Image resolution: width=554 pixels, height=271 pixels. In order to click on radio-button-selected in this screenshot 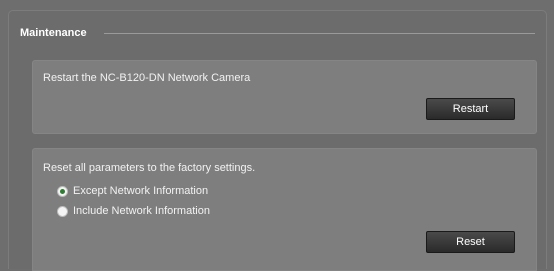, I will do `click(62, 191)`.